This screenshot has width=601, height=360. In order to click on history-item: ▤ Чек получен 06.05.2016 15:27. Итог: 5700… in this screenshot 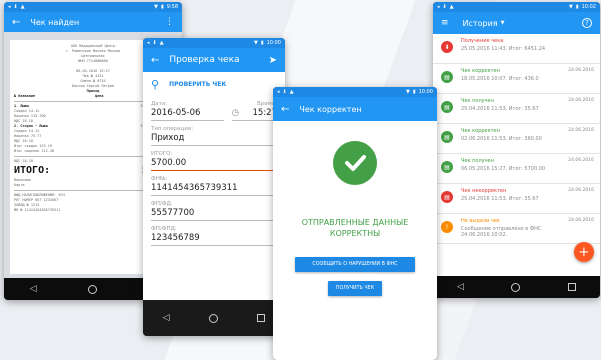, I will do `click(516, 169)`.